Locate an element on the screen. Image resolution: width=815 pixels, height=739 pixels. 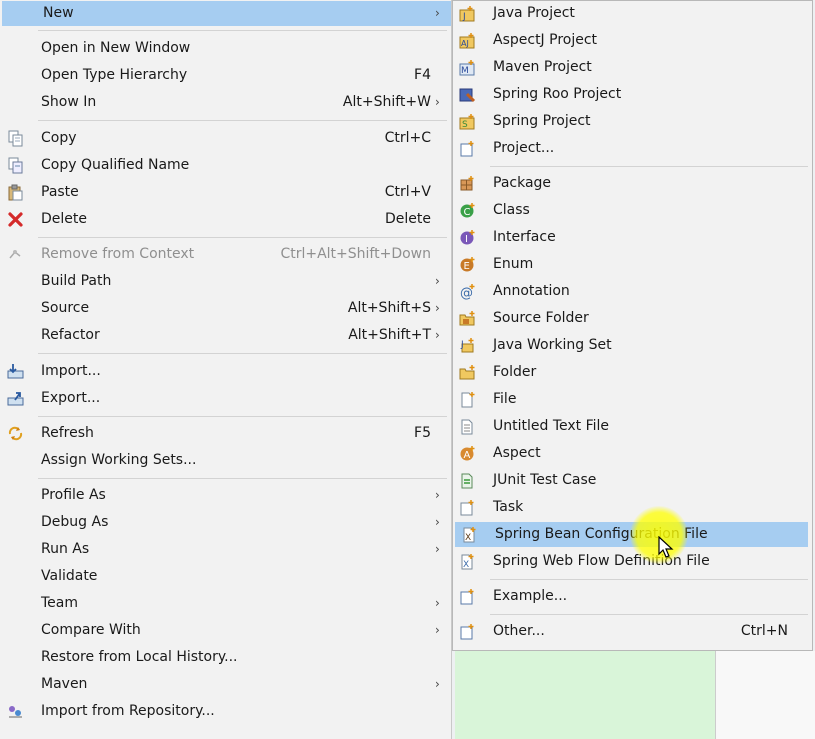
menu-item-source: Source Alt+Shift+S › is located at coordinates (225, 308).